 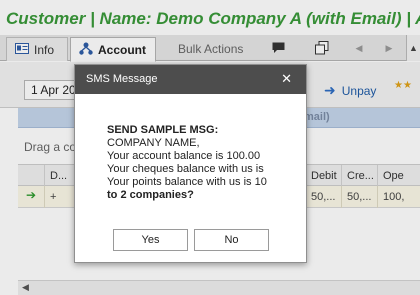 What do you see at coordinates (190, 79) in the screenshot?
I see `dialog-header: SMS Message ✕` at bounding box center [190, 79].